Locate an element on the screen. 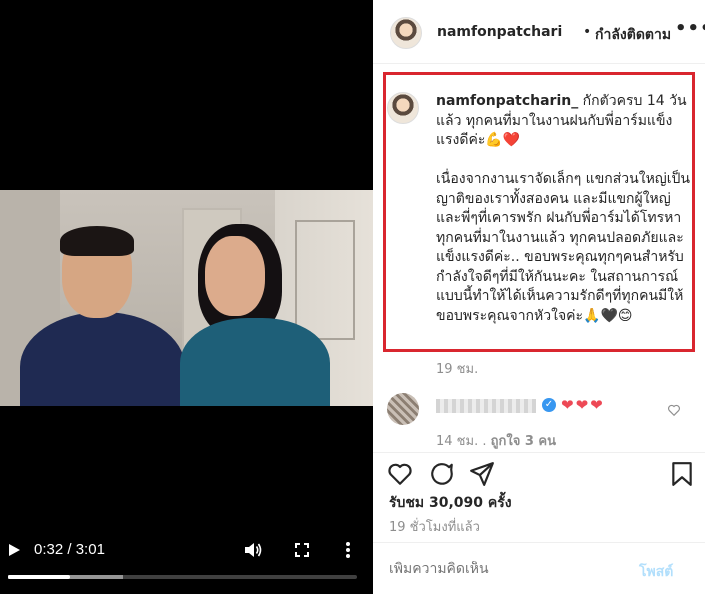  posted-time: 19 ชั่วโมงที่แล้ว is located at coordinates (434, 526).